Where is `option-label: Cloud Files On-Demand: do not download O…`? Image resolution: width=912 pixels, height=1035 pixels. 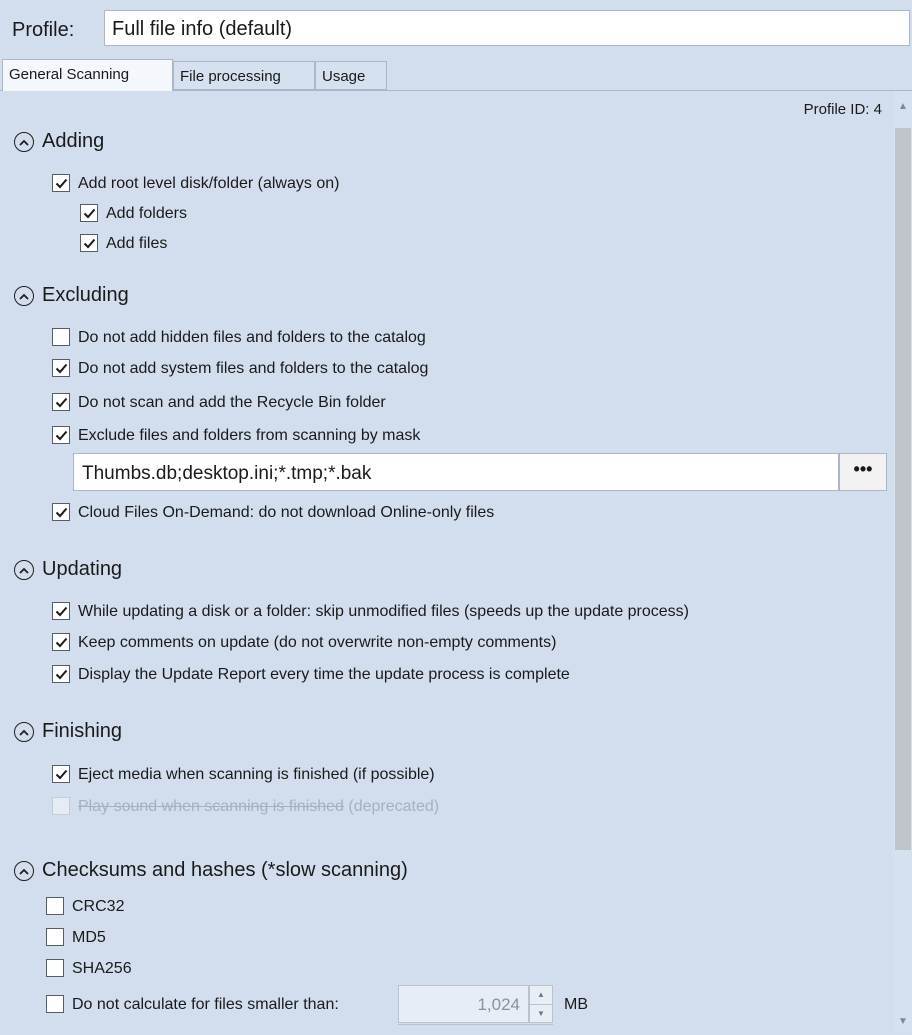 option-label: Cloud Files On-Demand: do not download O… is located at coordinates (286, 512).